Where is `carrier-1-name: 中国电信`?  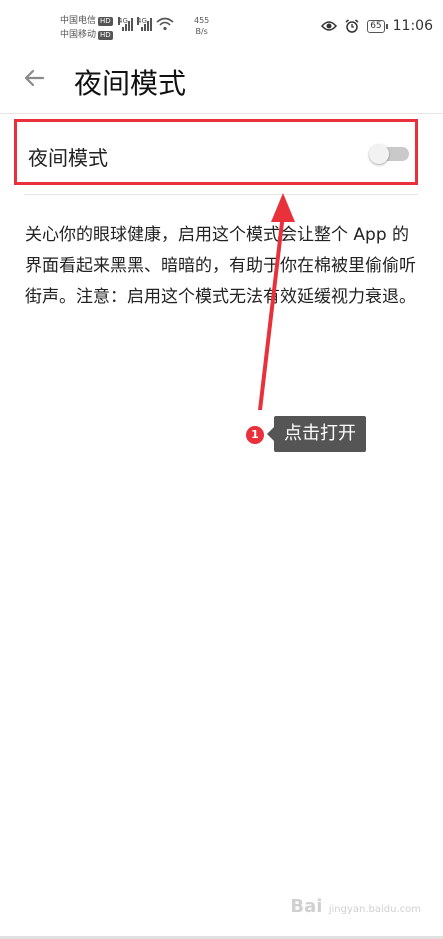
carrier-1-name: 中国电信 is located at coordinates (78, 21).